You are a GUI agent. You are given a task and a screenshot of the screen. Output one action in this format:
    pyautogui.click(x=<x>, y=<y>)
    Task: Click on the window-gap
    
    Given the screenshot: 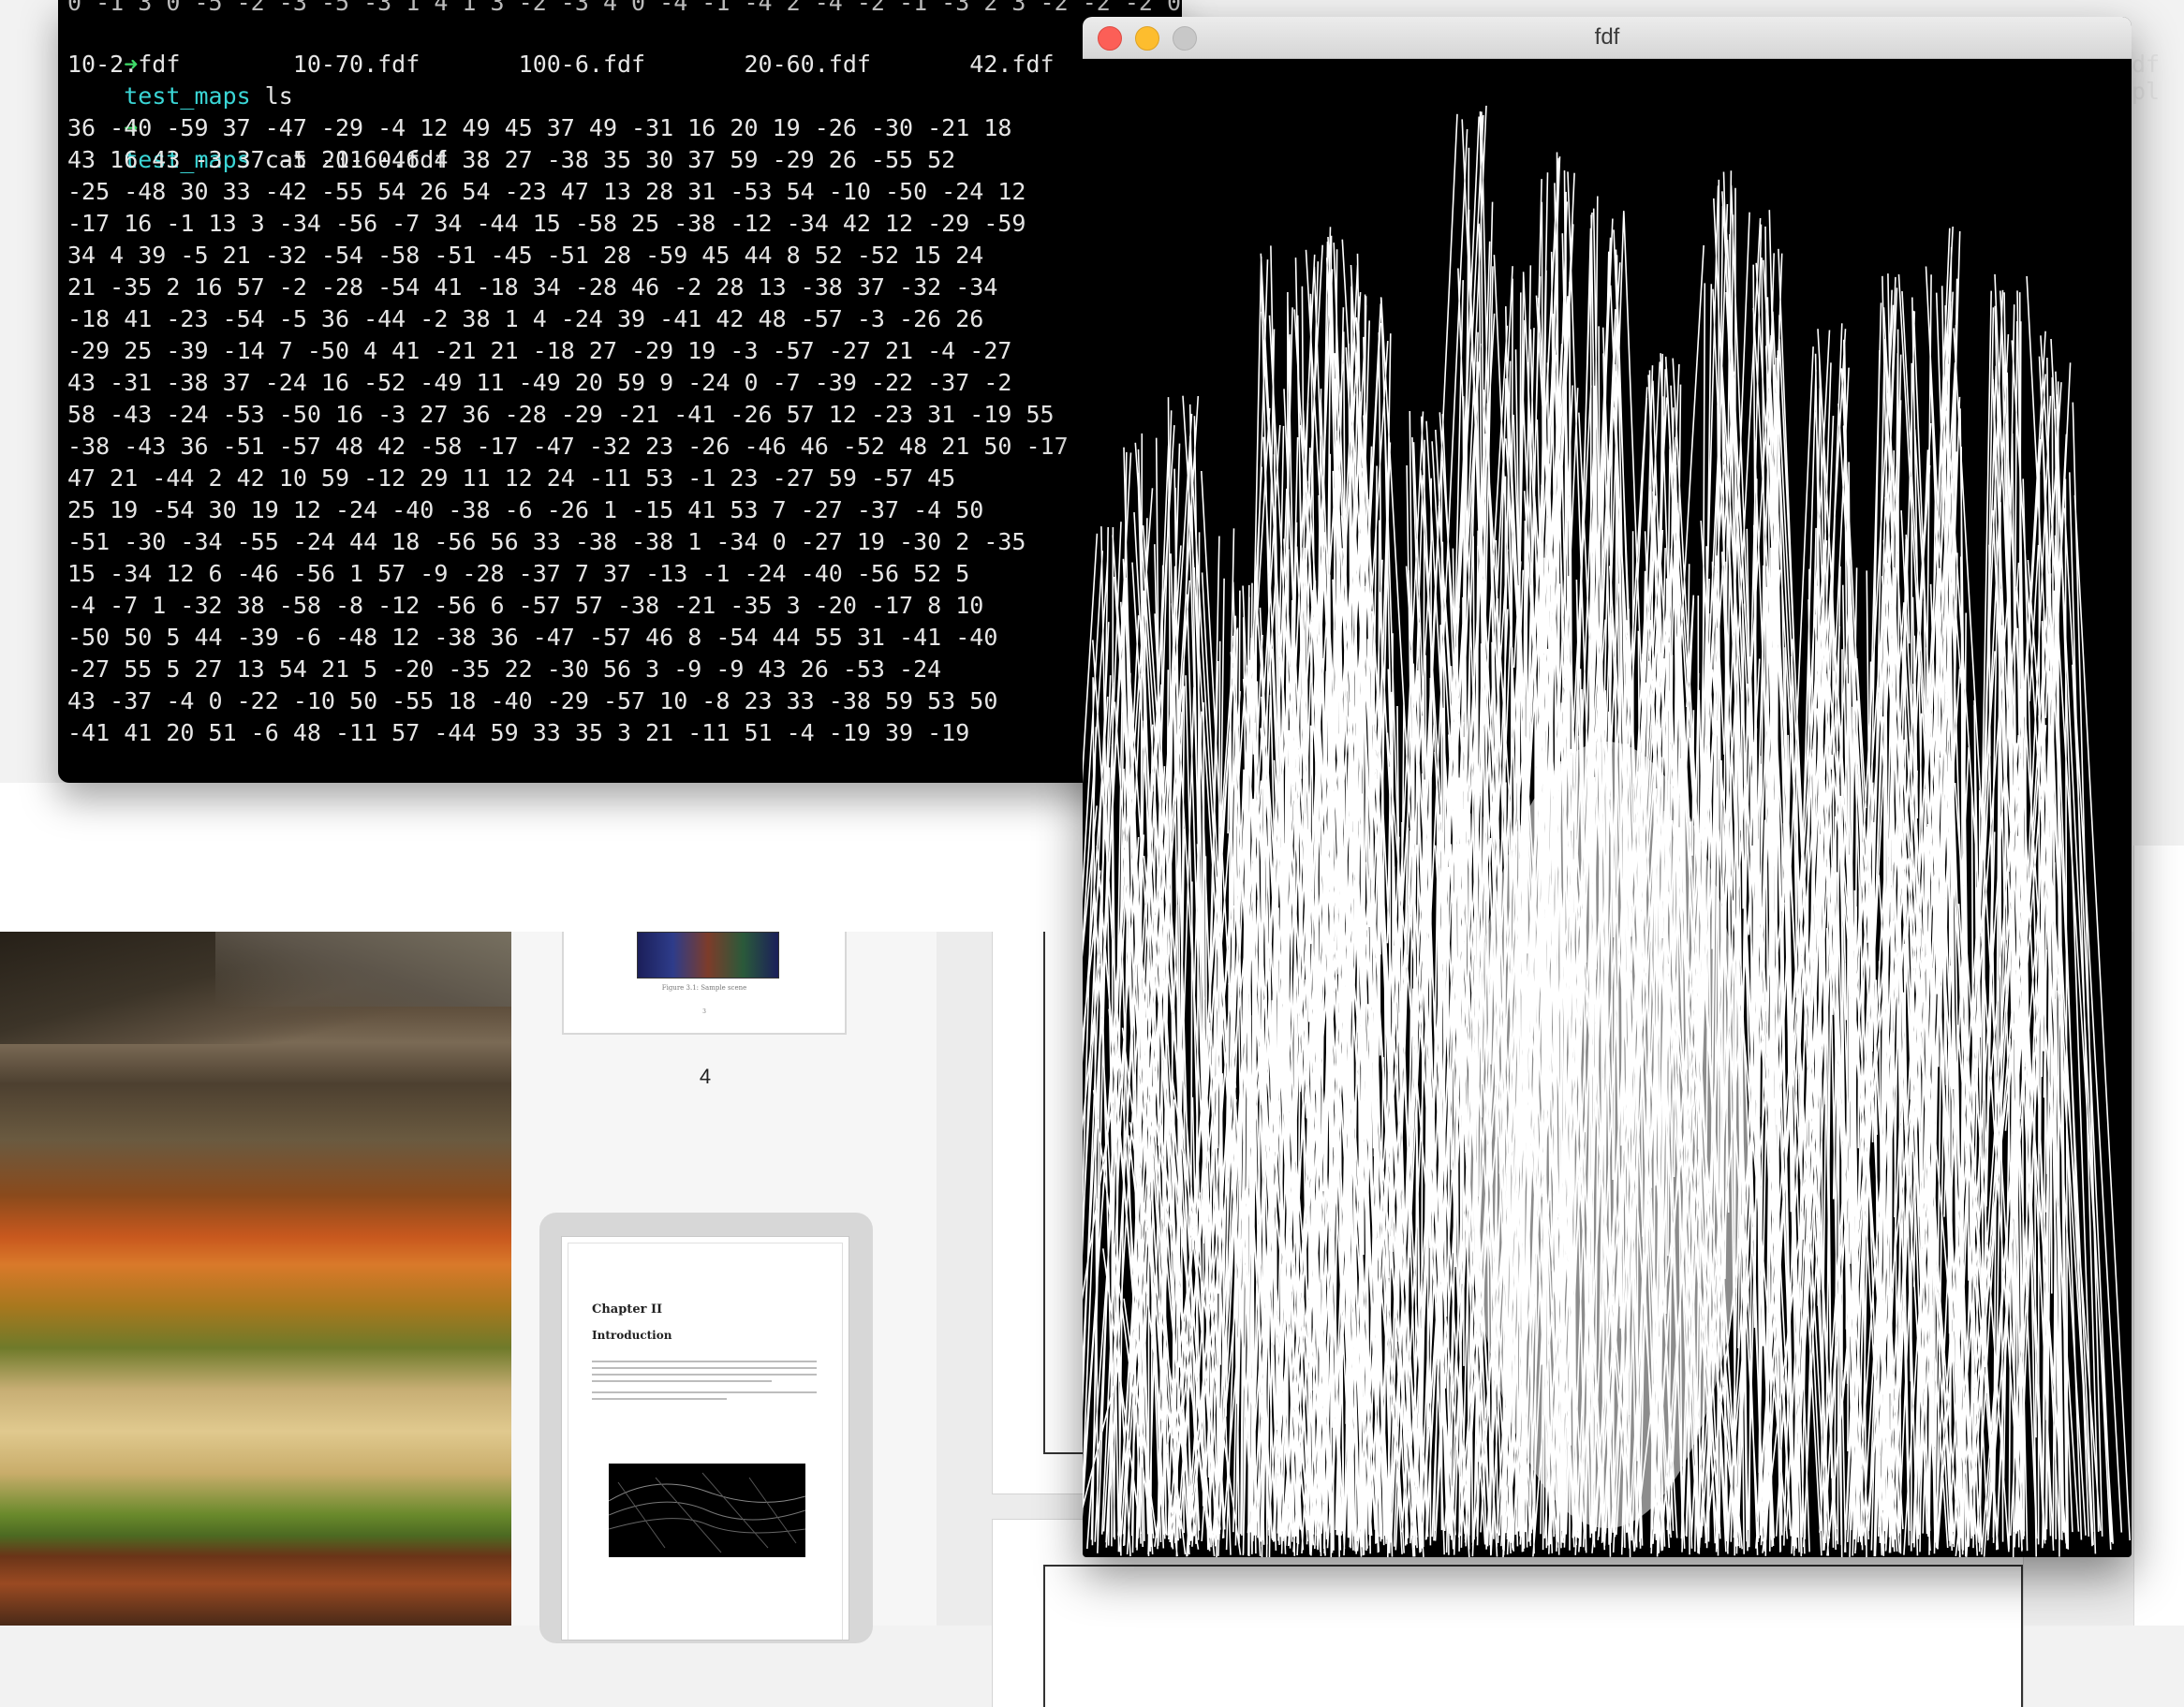 What is the action you would take?
    pyautogui.click(x=541, y=857)
    